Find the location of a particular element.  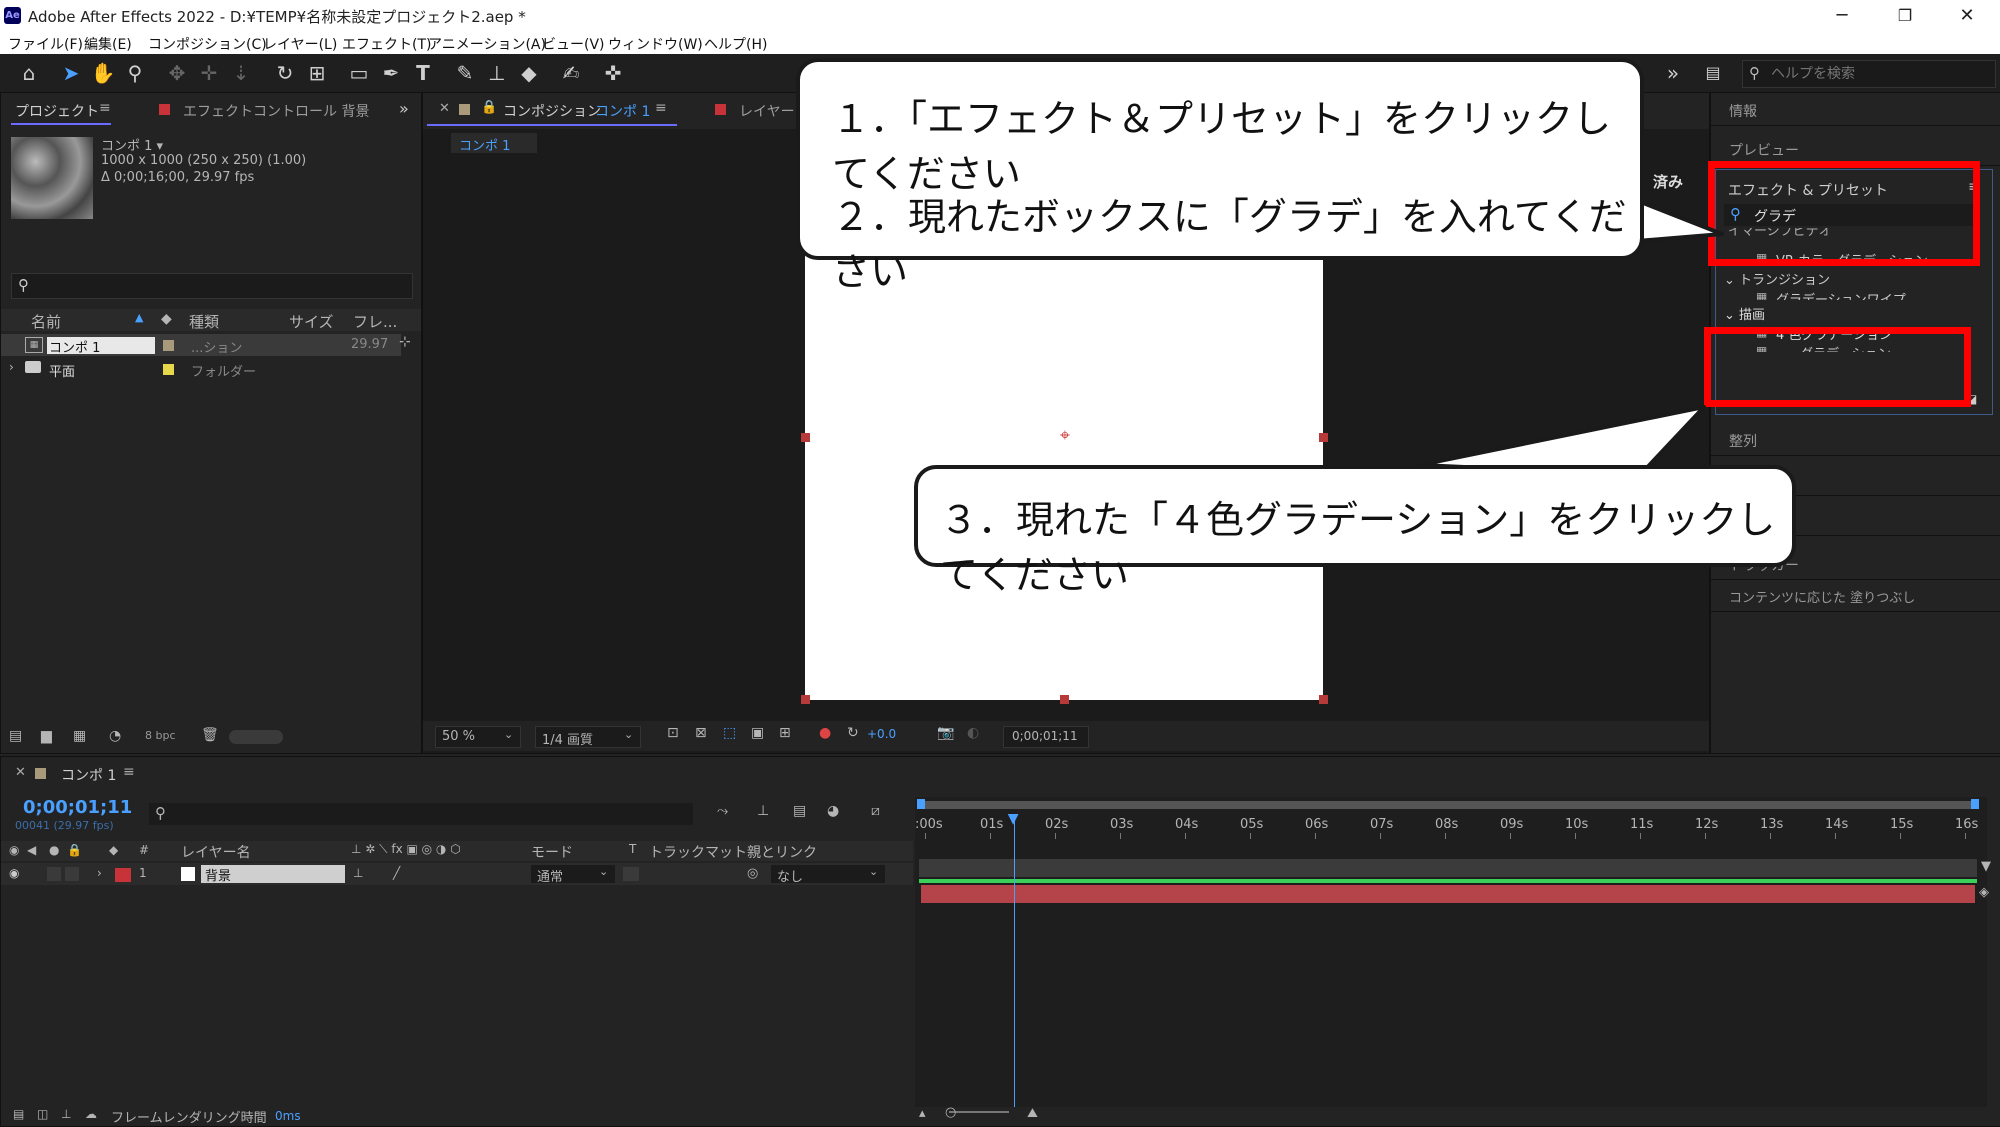

dolly-camera-icon: ⇣ is located at coordinates (241, 73).